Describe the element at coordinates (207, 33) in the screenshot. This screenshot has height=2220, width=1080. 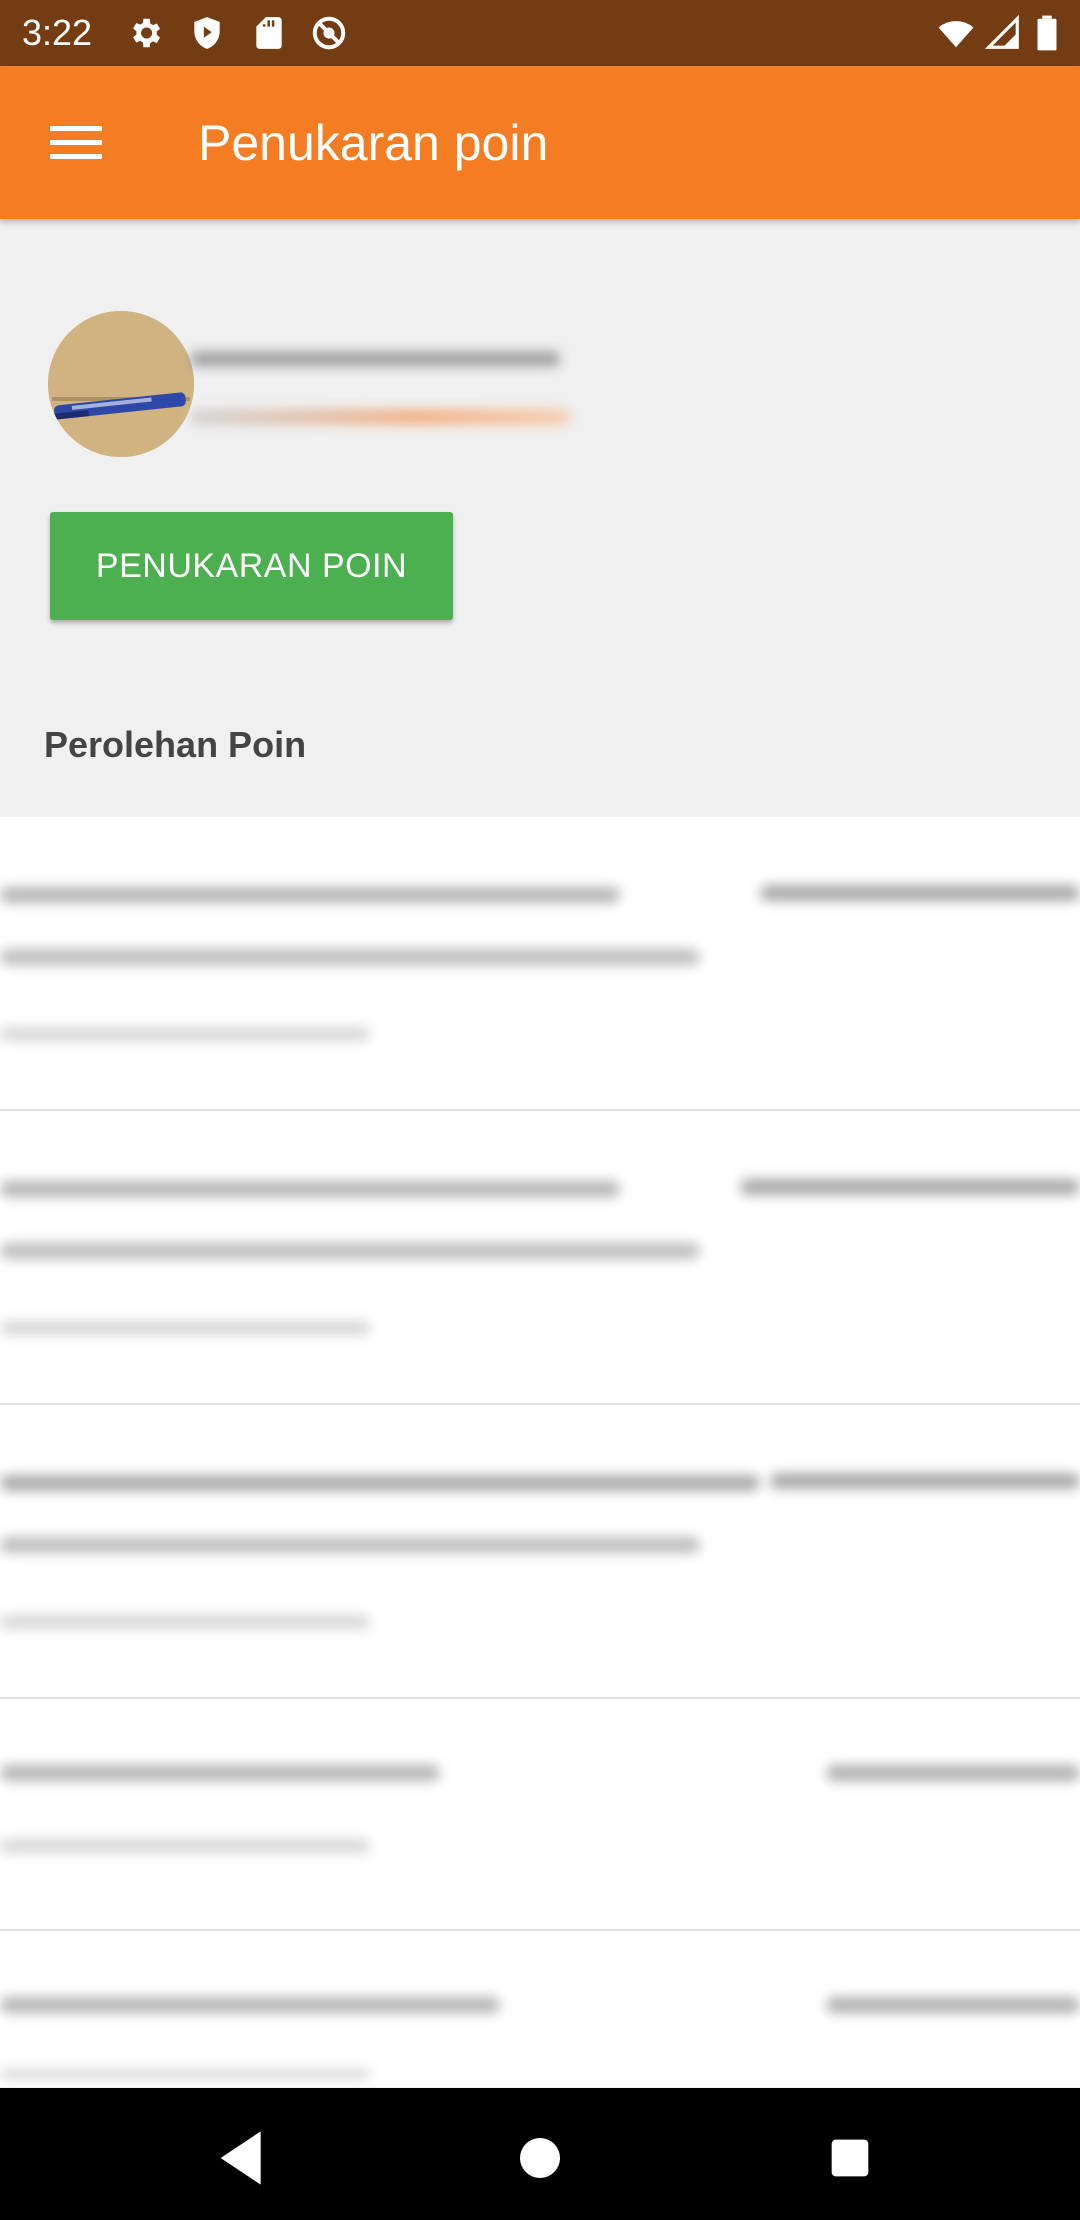
I see `shield-play-icon` at that location.